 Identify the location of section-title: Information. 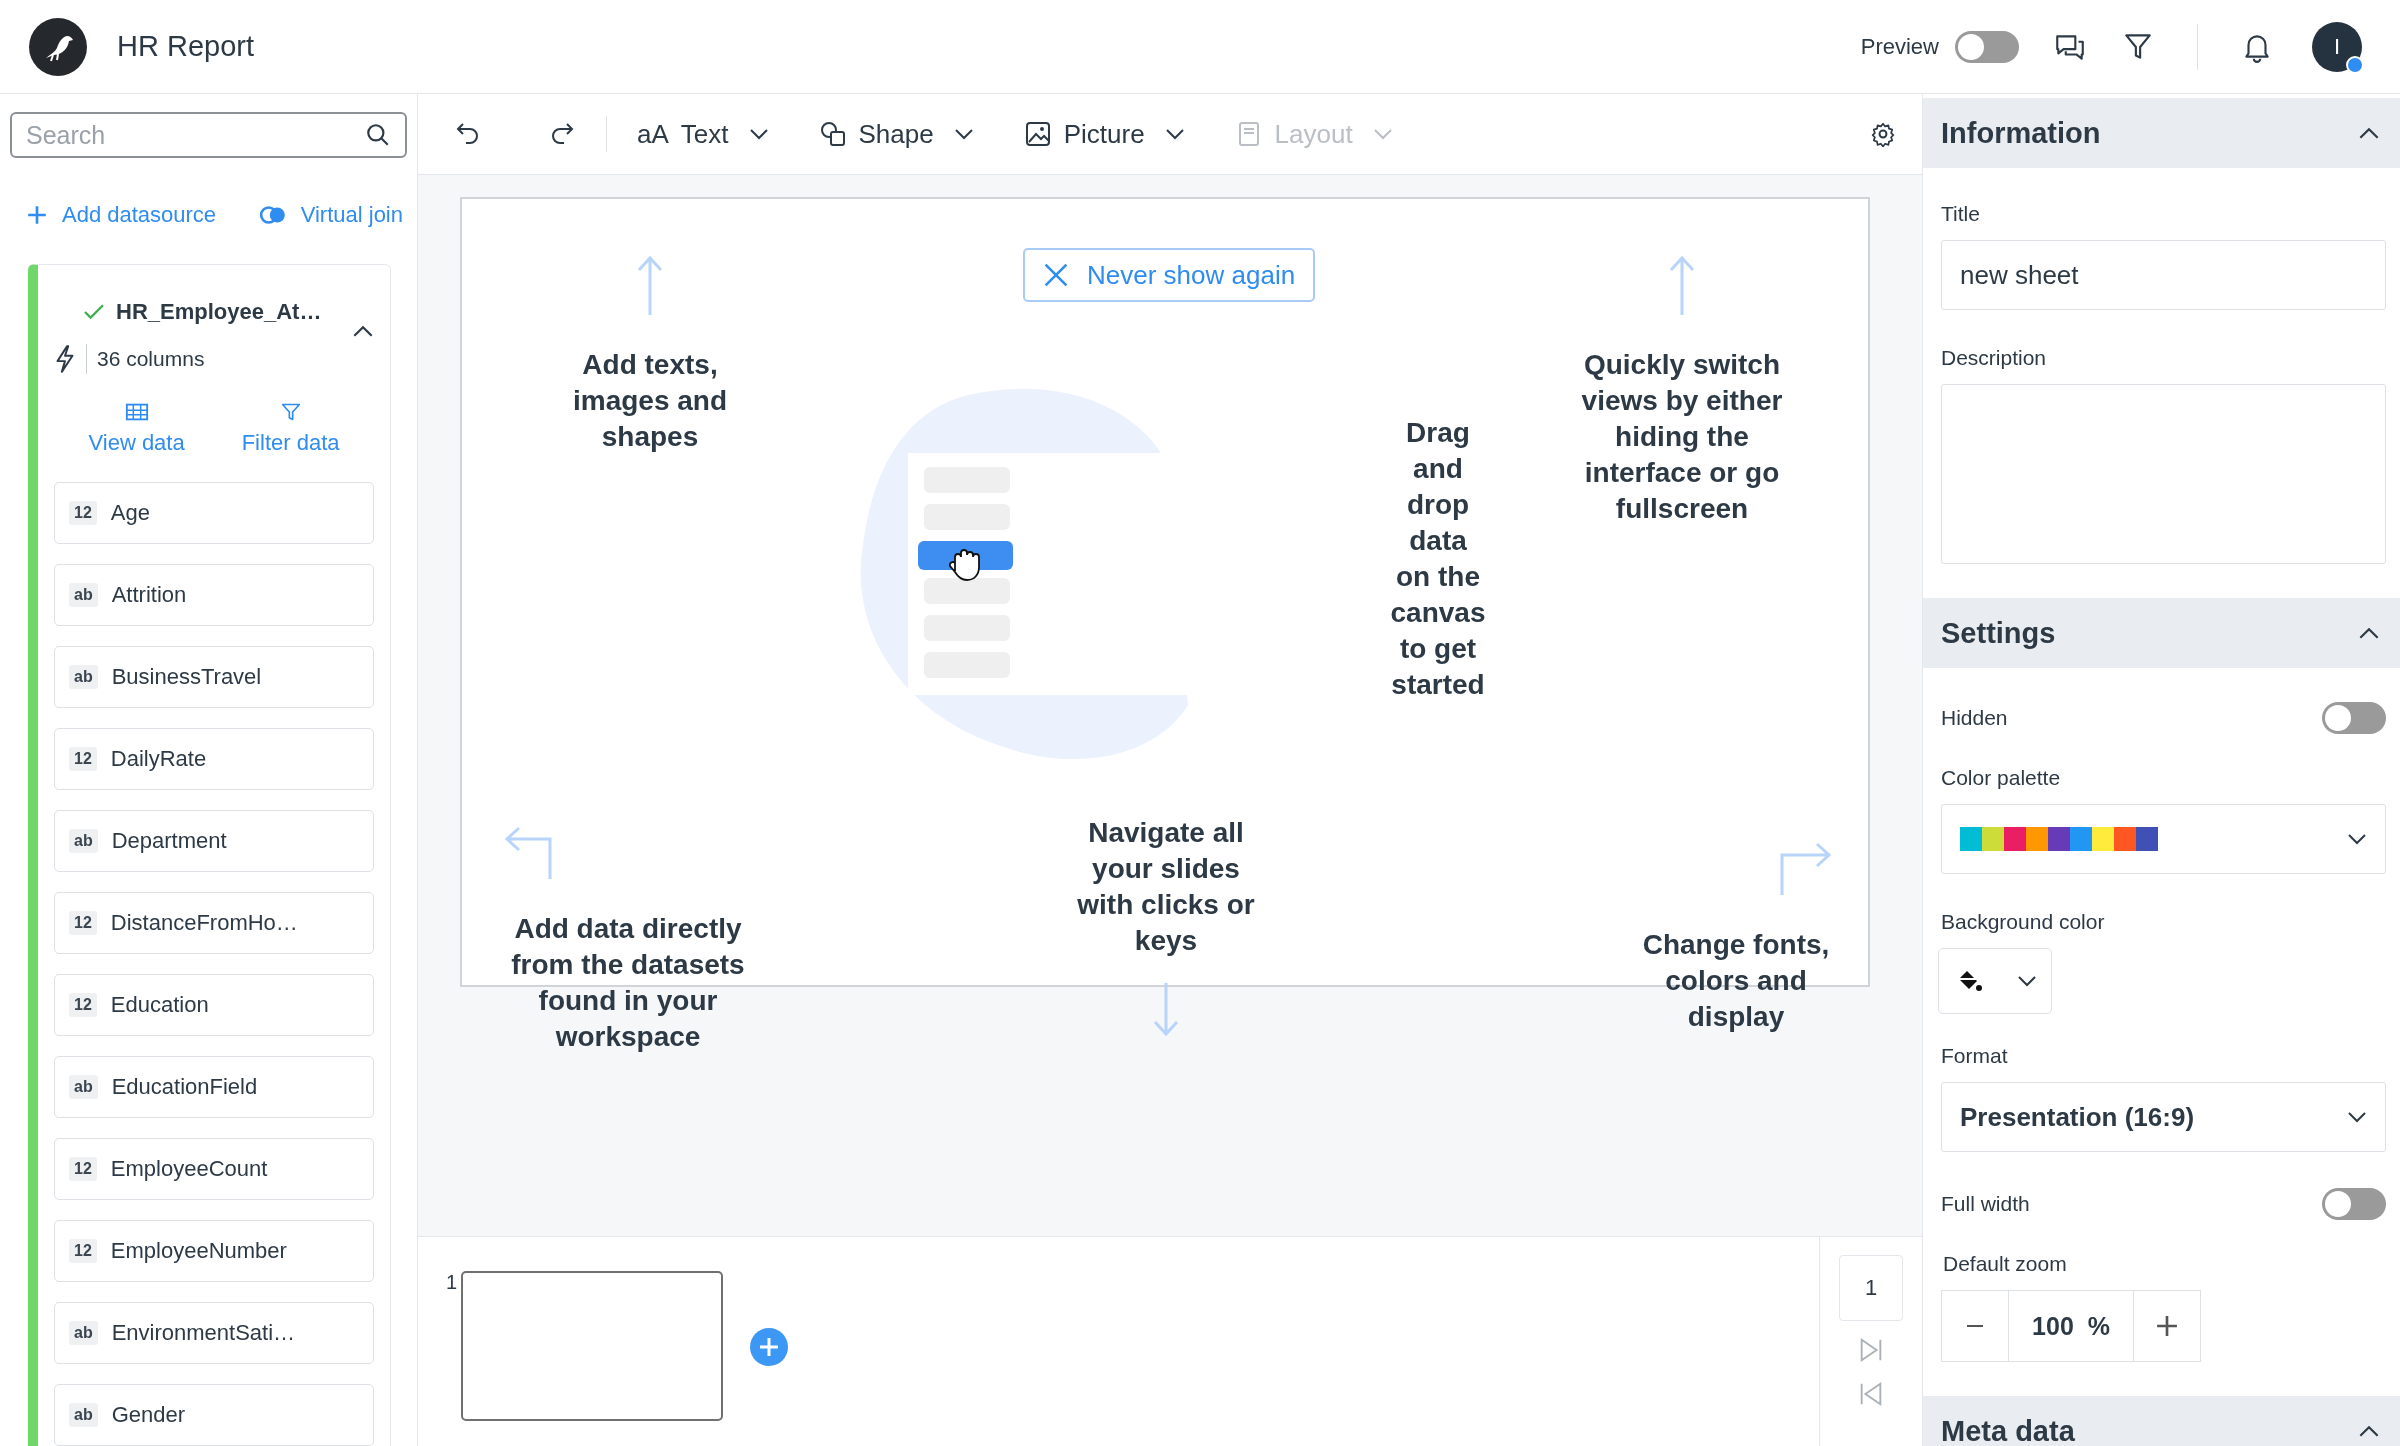
(2021, 133).